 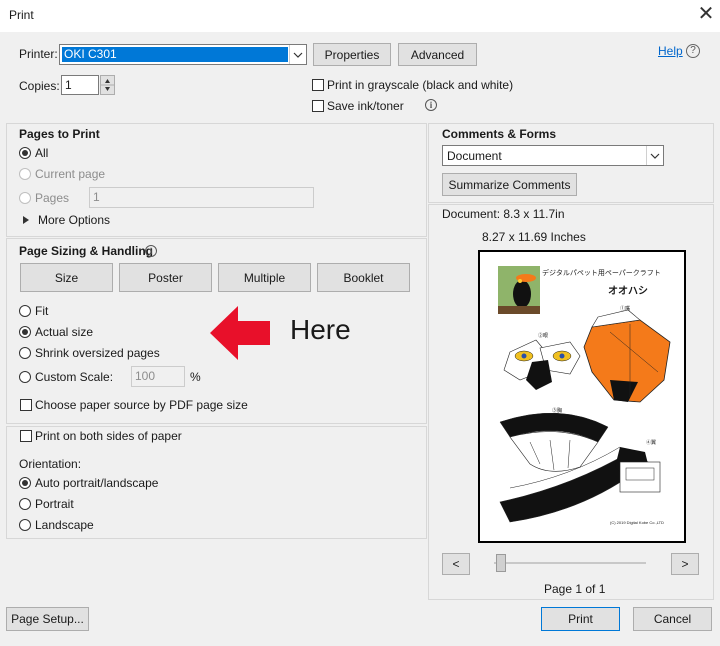 What do you see at coordinates (580, 619) in the screenshot?
I see `print-button: Print` at bounding box center [580, 619].